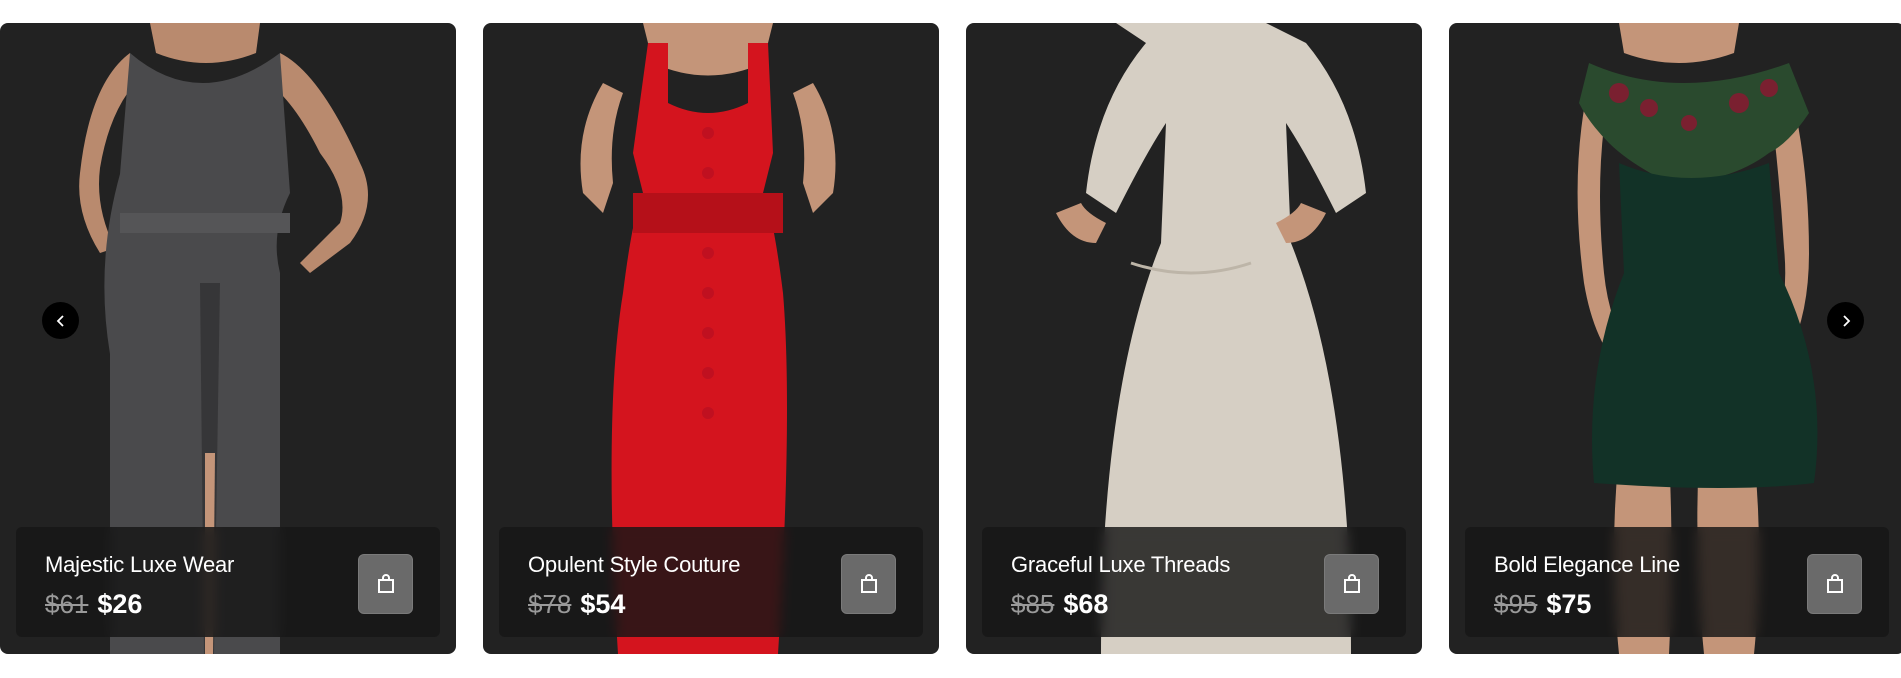  What do you see at coordinates (1516, 604) in the screenshot?
I see `original-price: $95` at bounding box center [1516, 604].